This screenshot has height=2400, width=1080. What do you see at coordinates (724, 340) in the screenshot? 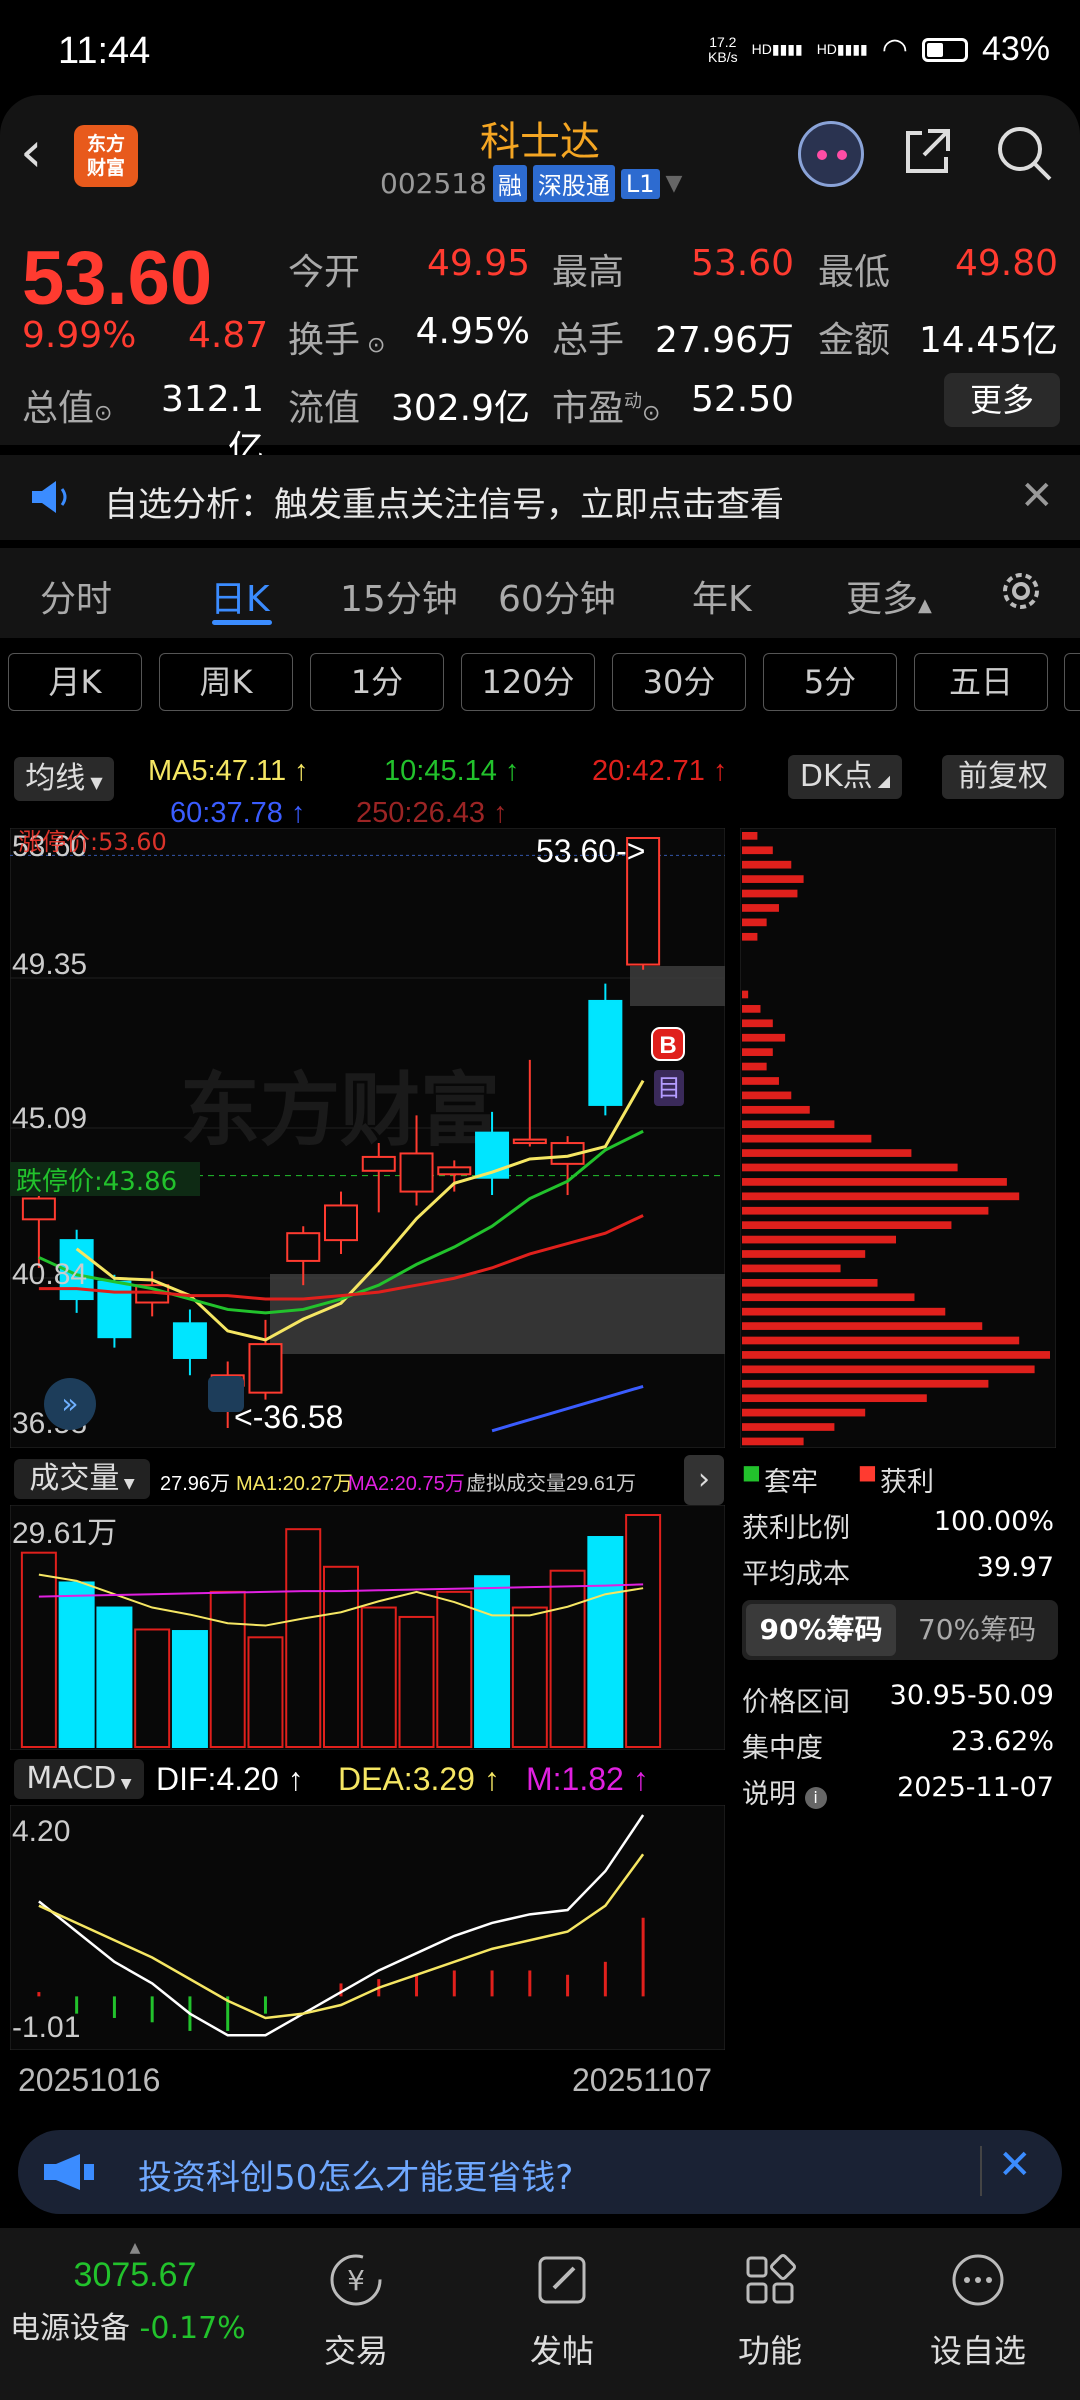
I see `volume-value: 27.96万` at bounding box center [724, 340].